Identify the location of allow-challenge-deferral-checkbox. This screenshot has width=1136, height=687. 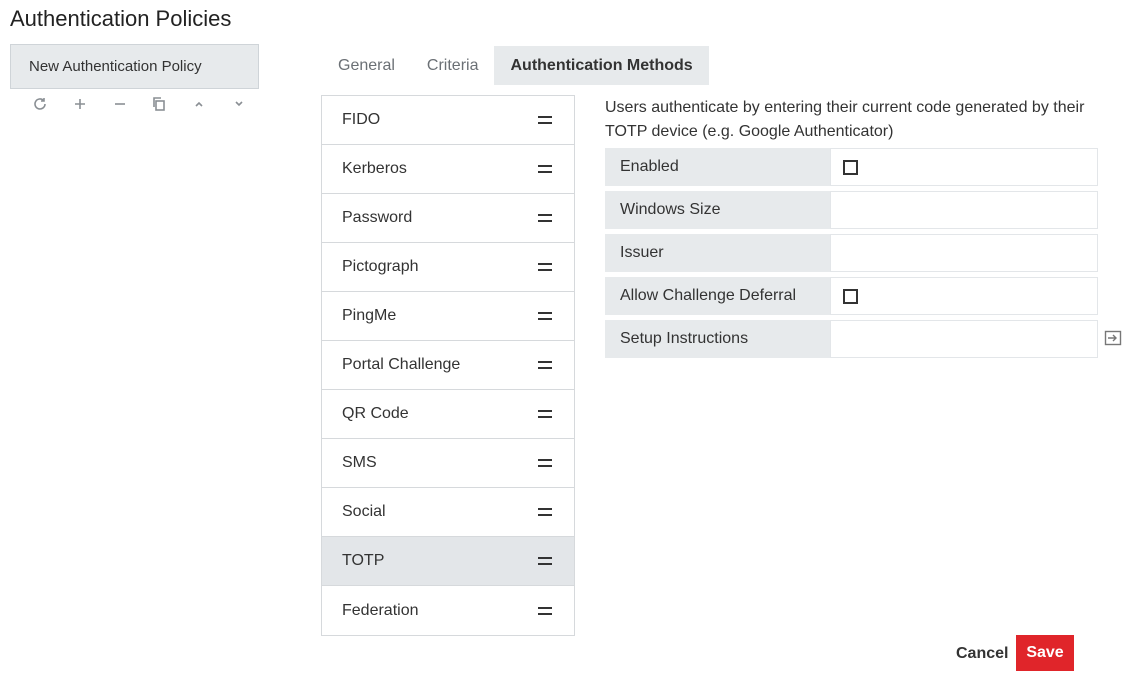
(850, 296).